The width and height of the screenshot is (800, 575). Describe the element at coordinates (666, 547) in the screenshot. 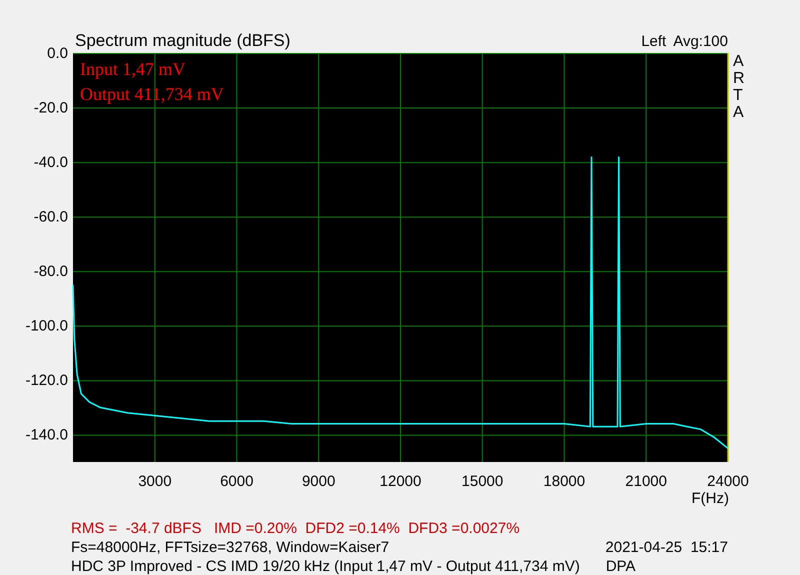

I see `timestamp: 2021-04-25 15:17` at that location.